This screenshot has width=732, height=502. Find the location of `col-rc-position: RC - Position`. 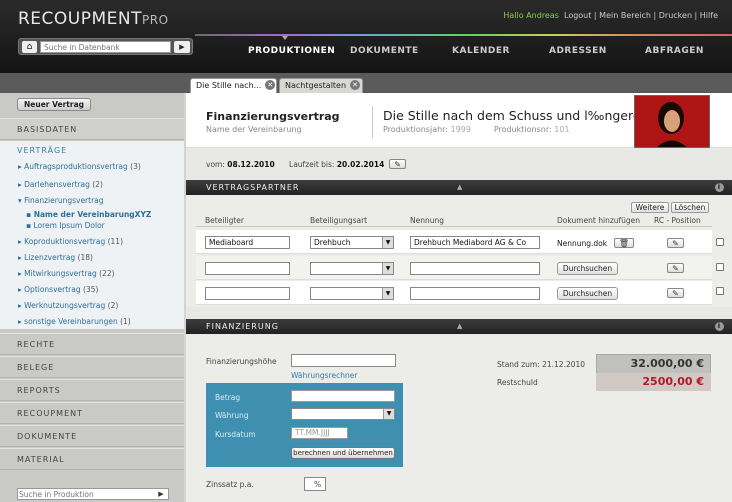

col-rc-position: RC - Position is located at coordinates (677, 220).